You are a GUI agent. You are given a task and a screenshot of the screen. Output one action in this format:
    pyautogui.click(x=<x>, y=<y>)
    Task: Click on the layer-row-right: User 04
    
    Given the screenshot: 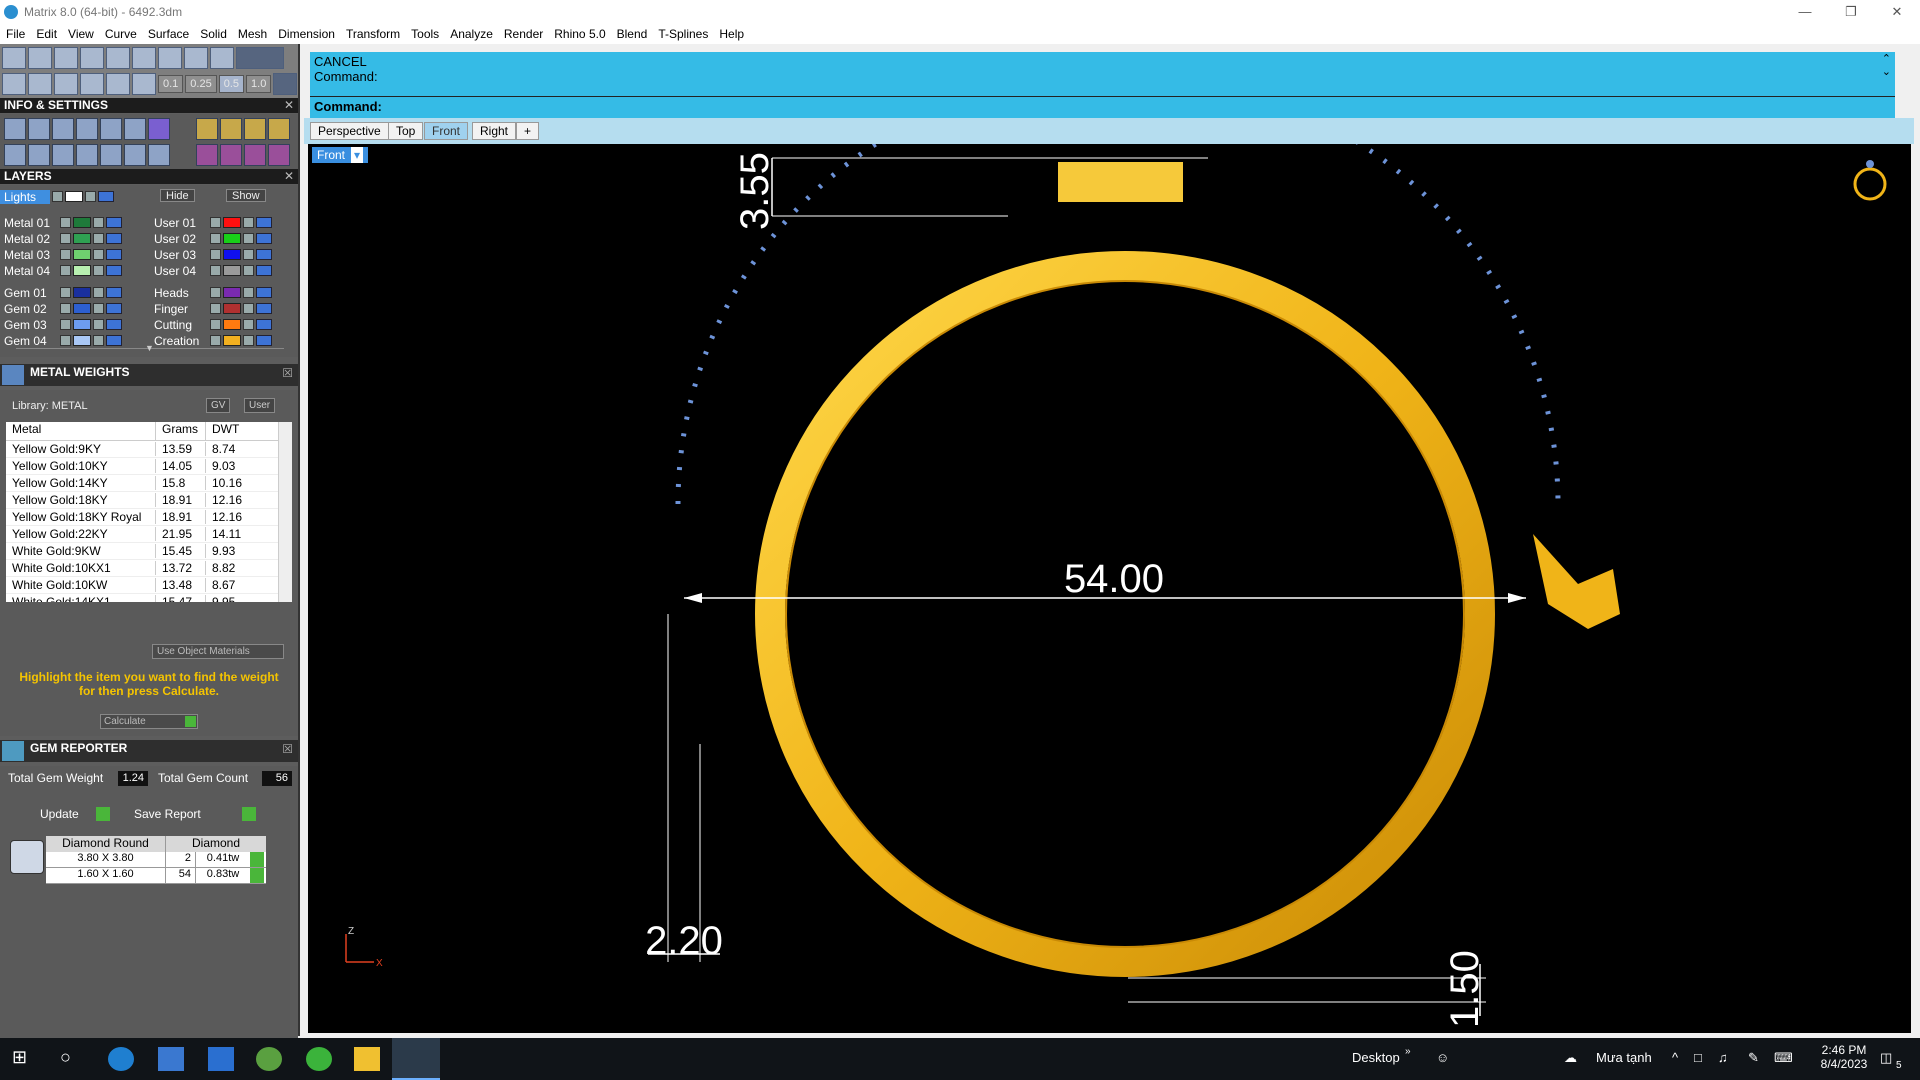 What is the action you would take?
    pyautogui.click(x=211, y=270)
    